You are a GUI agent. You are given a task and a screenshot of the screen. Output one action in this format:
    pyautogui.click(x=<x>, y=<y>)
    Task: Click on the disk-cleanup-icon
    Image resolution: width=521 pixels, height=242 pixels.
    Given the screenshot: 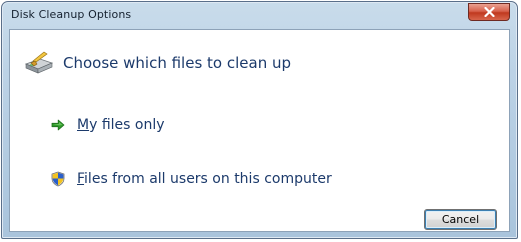 What is the action you would take?
    pyautogui.click(x=39, y=62)
    